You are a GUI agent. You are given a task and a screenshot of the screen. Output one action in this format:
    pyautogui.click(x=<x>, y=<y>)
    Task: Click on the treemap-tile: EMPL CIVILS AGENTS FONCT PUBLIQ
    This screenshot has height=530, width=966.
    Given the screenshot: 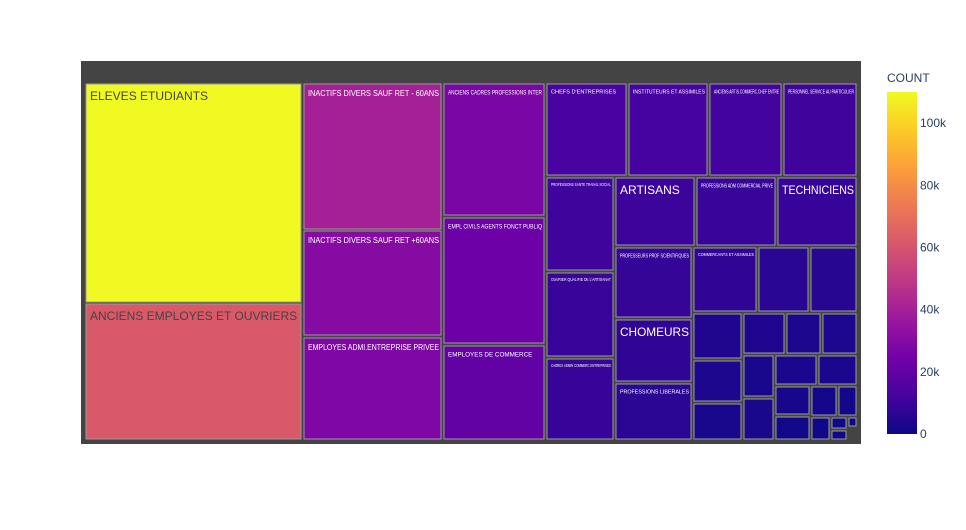 What is the action you would take?
    pyautogui.click(x=494, y=280)
    